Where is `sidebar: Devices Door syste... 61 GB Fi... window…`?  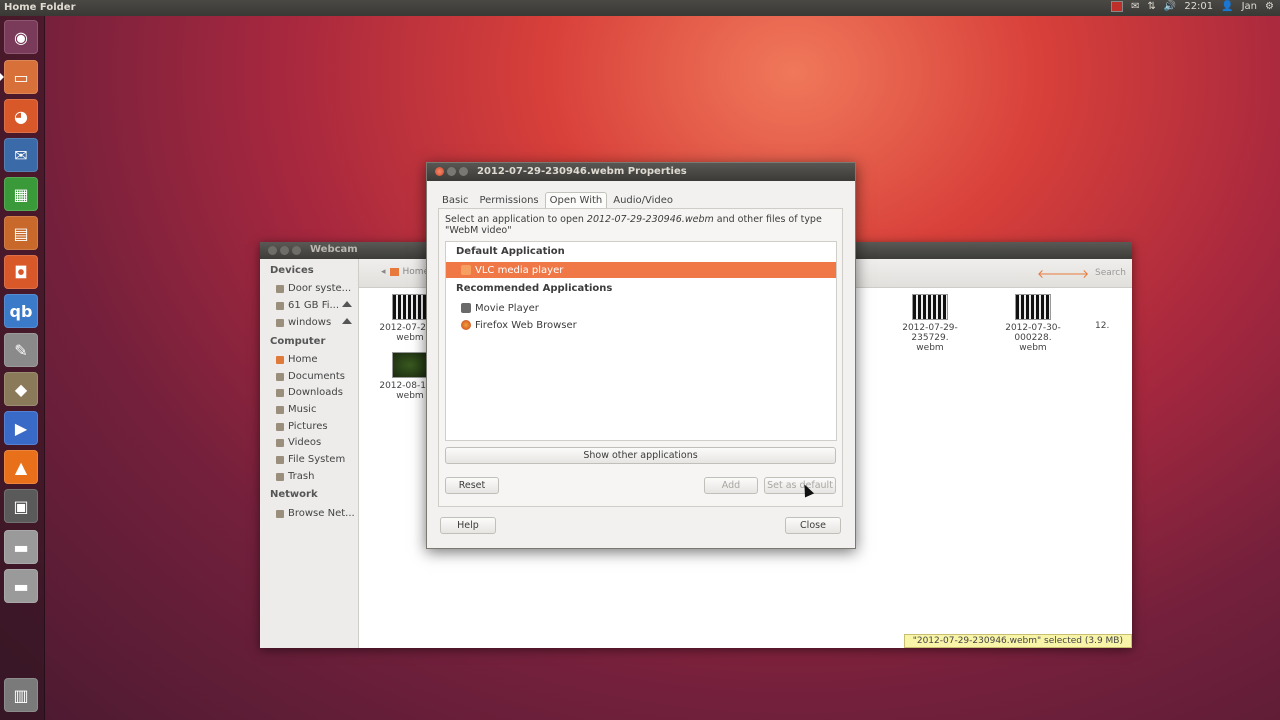
sidebar: Devices Door syste... 61 GB Fi... window… is located at coordinates (309, 453).